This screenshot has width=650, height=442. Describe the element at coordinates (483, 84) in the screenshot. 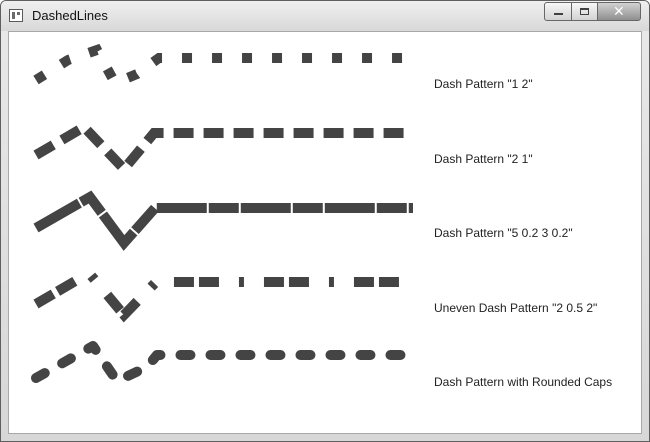

I see `pattern-label-1: Dash Pattern "1 2"` at that location.